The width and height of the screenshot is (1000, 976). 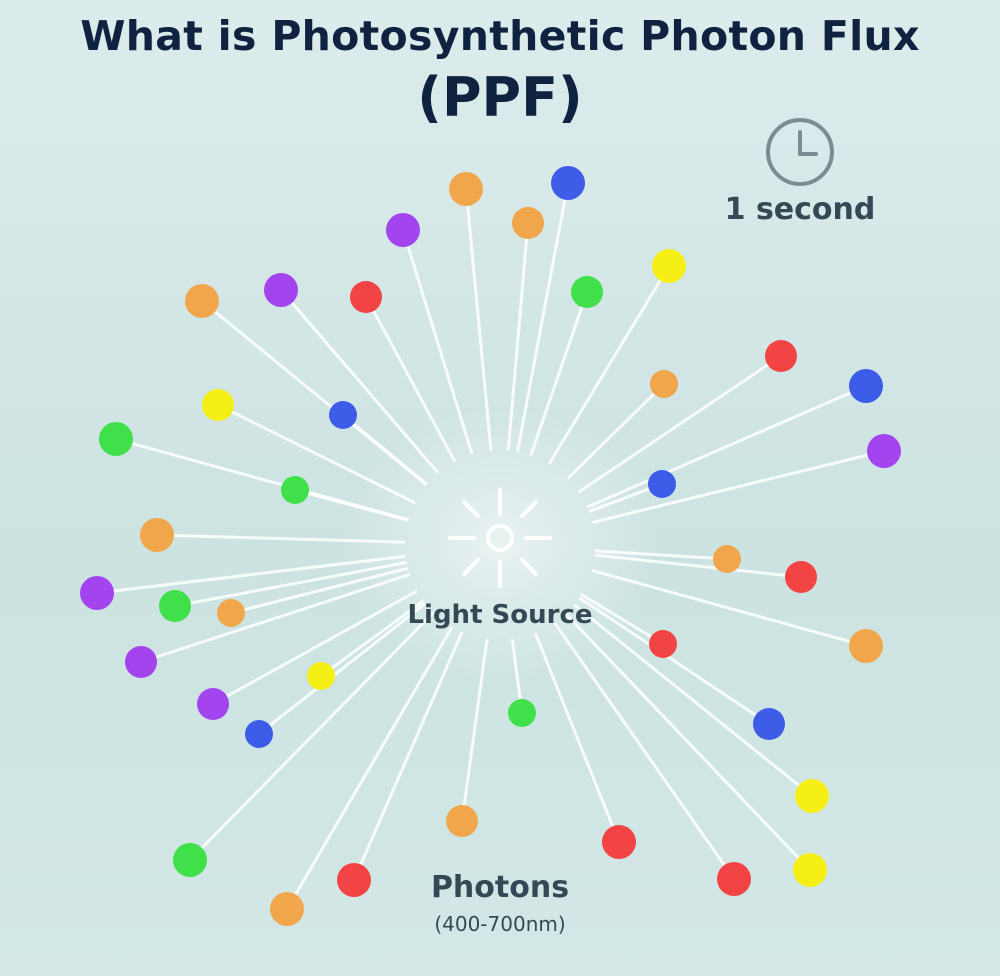 What do you see at coordinates (500, 545) in the screenshot?
I see `light-glow` at bounding box center [500, 545].